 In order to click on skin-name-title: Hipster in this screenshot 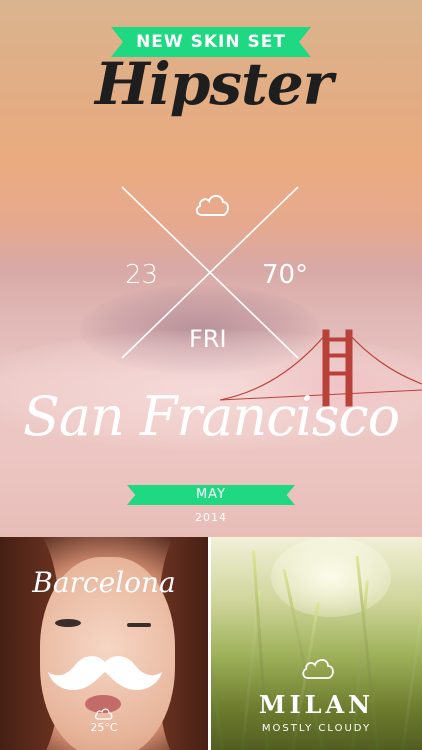, I will do `click(214, 84)`.